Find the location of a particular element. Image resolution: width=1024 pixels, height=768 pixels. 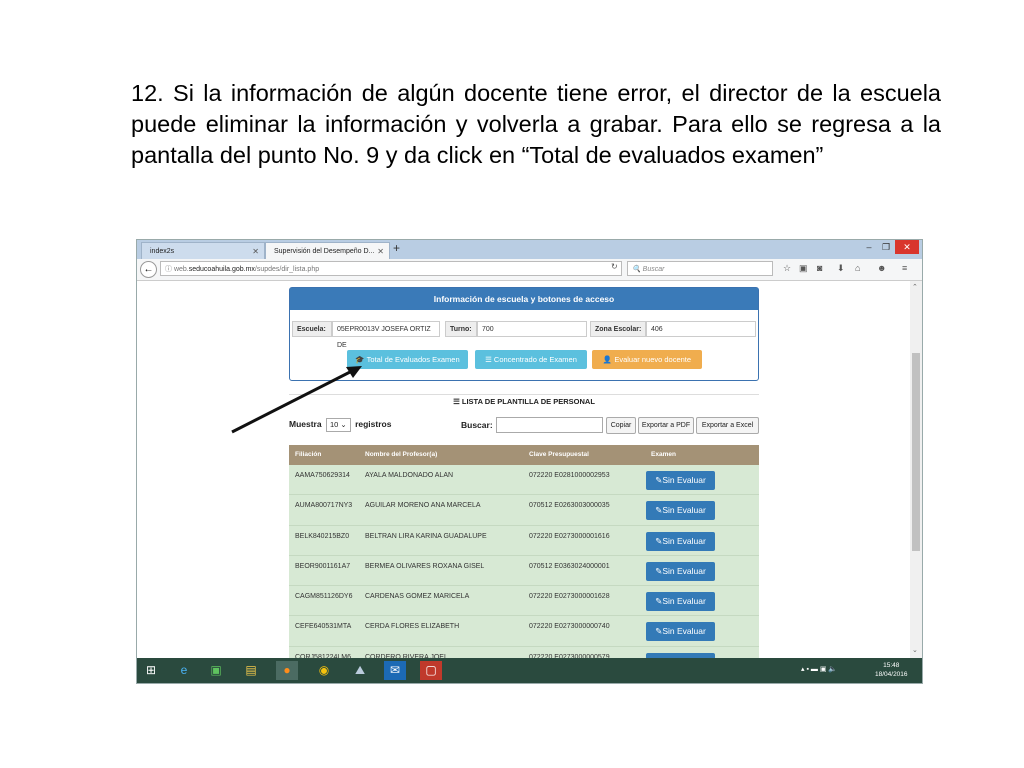

reload-icon: ↻ is located at coordinates (614, 266).